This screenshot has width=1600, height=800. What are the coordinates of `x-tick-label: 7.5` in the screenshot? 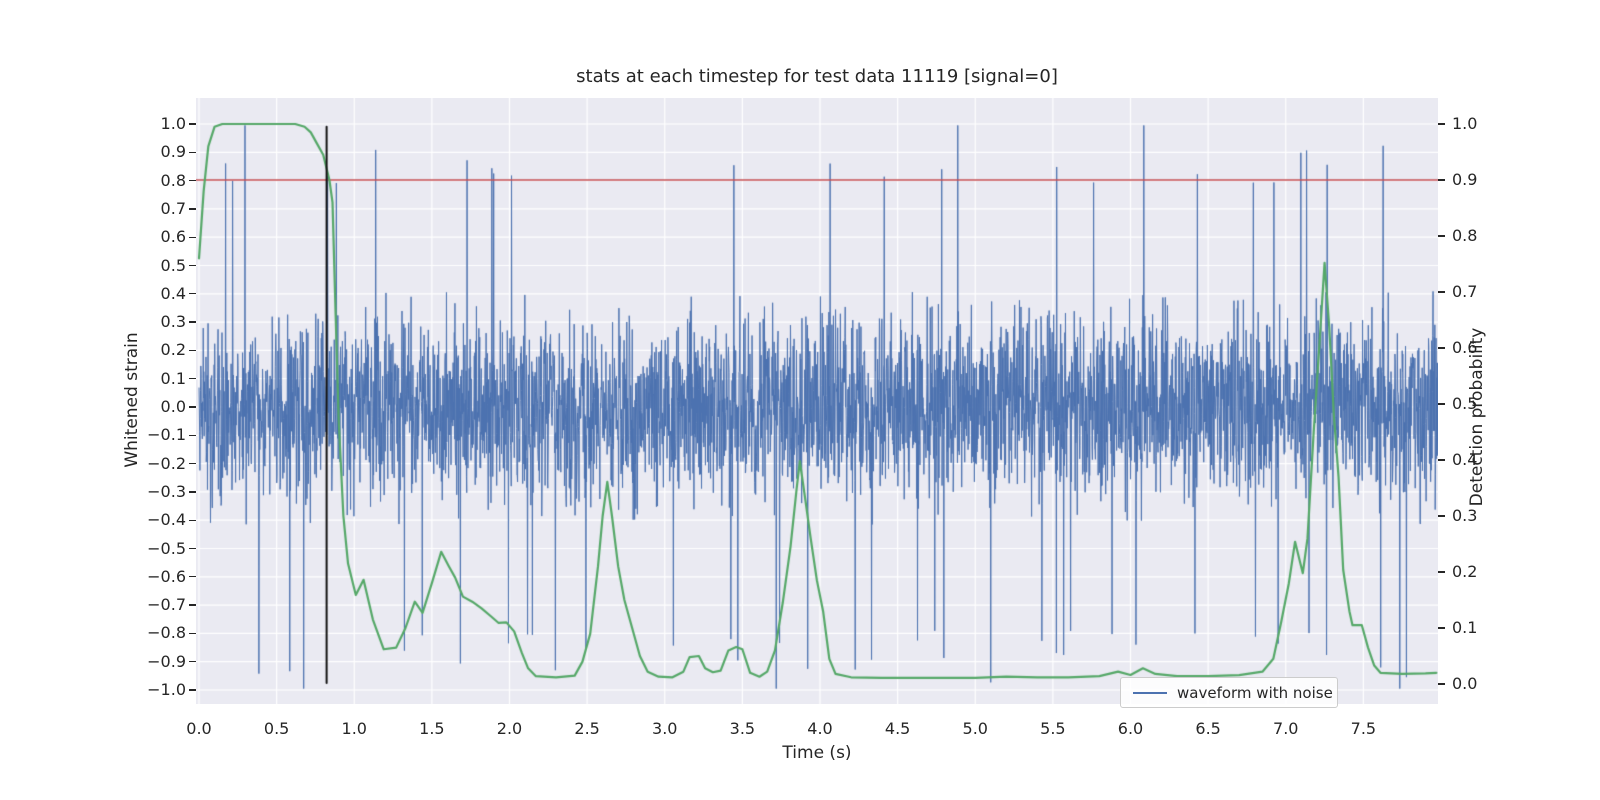 It's located at (1363, 728).